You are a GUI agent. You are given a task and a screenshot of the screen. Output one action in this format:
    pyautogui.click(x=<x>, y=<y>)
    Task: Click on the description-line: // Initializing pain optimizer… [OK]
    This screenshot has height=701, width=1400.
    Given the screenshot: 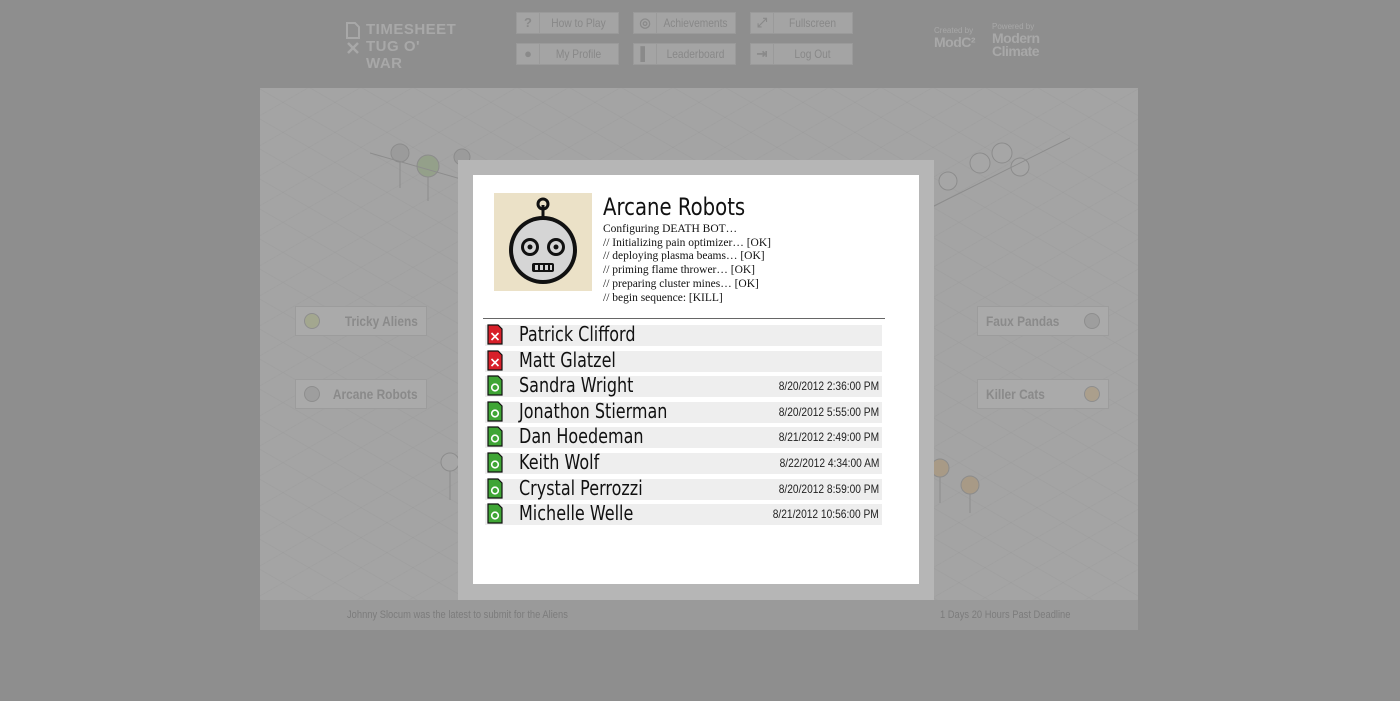 What is the action you would take?
    pyautogui.click(x=687, y=242)
    